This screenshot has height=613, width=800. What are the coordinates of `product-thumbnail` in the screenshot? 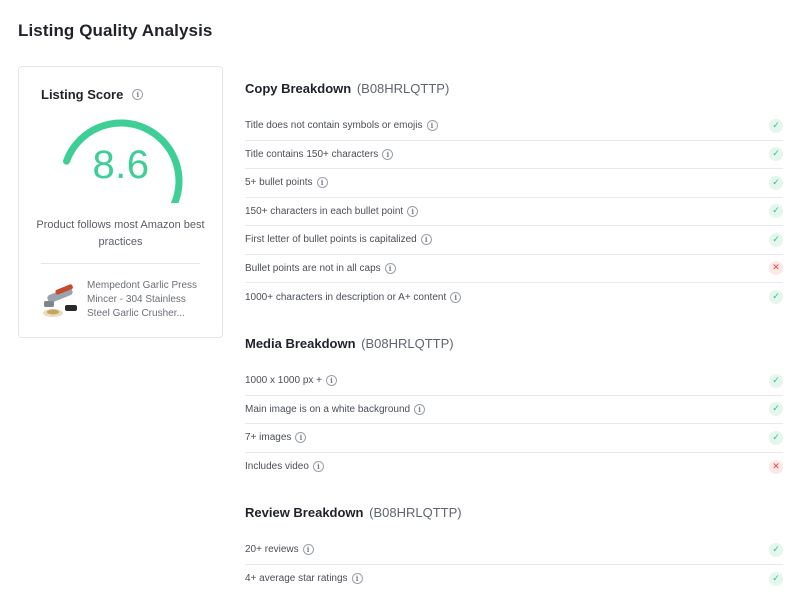 It's located at (60, 302).